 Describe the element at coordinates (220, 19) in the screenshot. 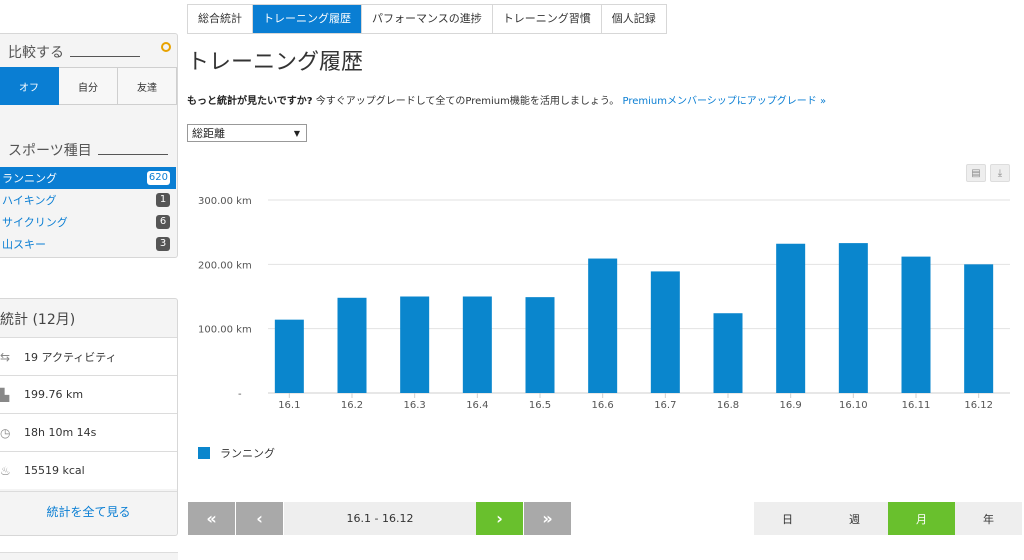

I see `tab-overview: 総合統計` at that location.